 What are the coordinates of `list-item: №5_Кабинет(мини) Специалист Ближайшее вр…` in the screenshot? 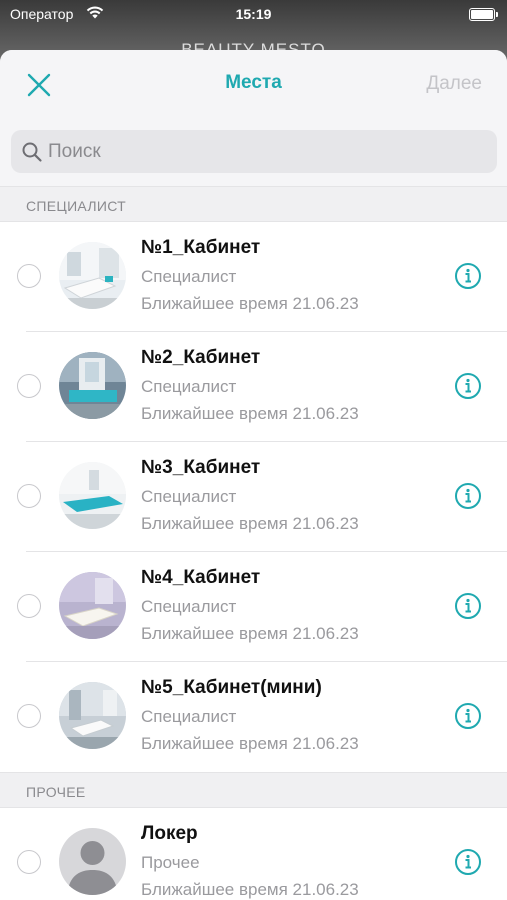 It's located at (253, 717).